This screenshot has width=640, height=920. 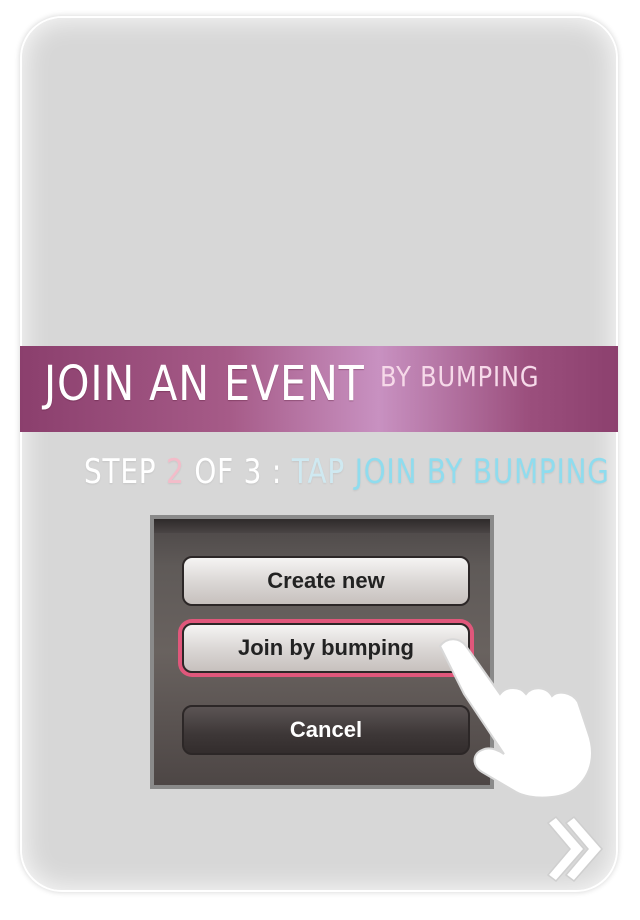 What do you see at coordinates (482, 472) in the screenshot?
I see `step-action-target: JOIN BY BUMPING` at bounding box center [482, 472].